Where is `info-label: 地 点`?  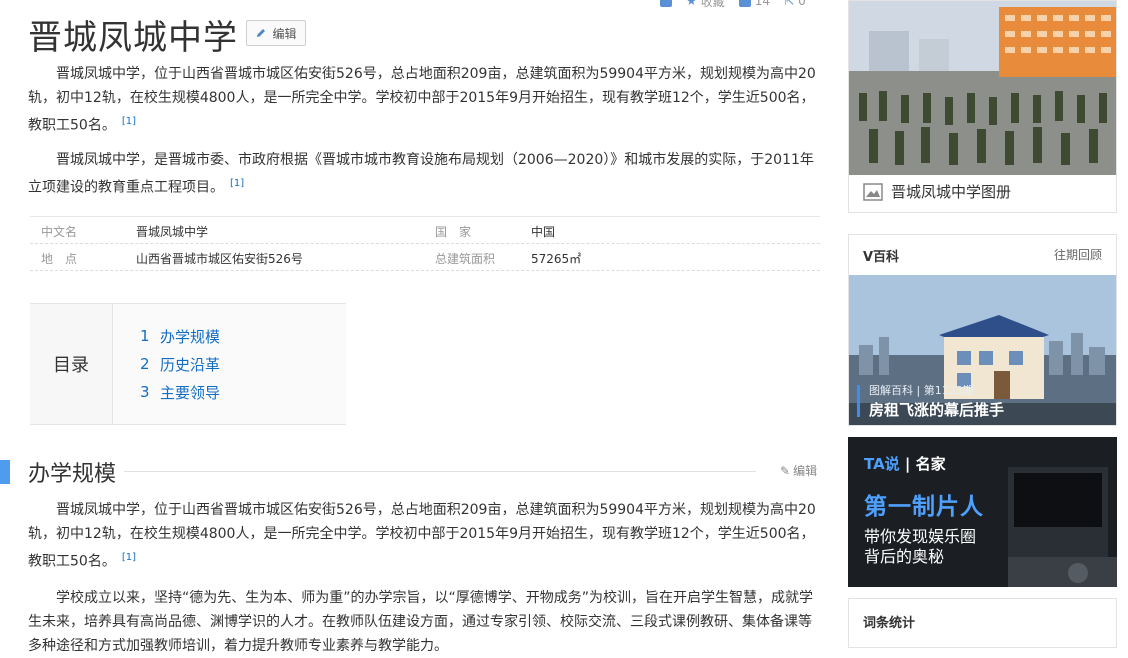 info-label: 地 点 is located at coordinates (59, 259).